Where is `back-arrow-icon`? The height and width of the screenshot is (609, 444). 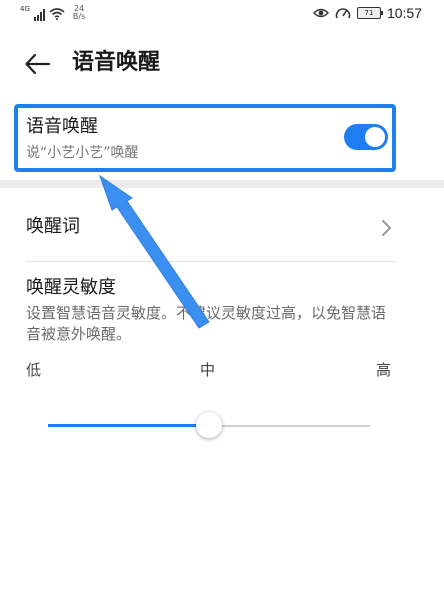
back-arrow-icon is located at coordinates (38, 64).